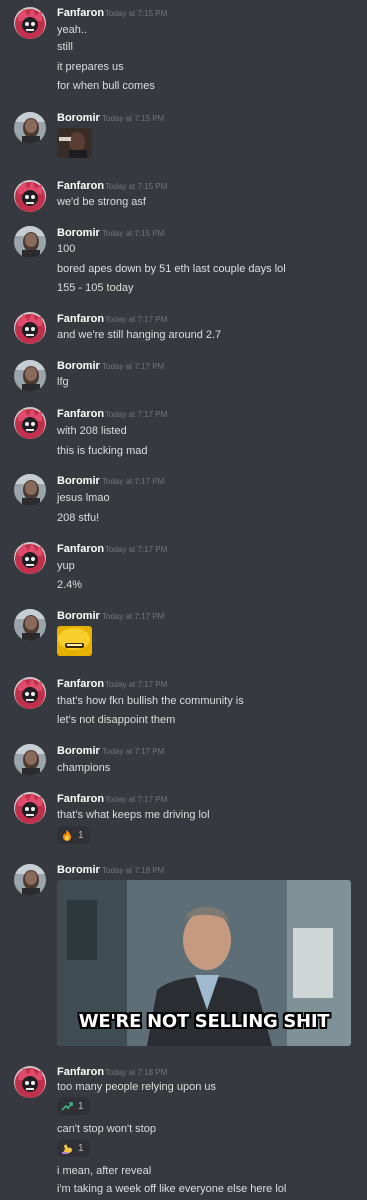 The height and width of the screenshot is (1200, 367). Describe the element at coordinates (101, 202) in the screenshot. I see `message-line: we'd be strong asf` at that location.